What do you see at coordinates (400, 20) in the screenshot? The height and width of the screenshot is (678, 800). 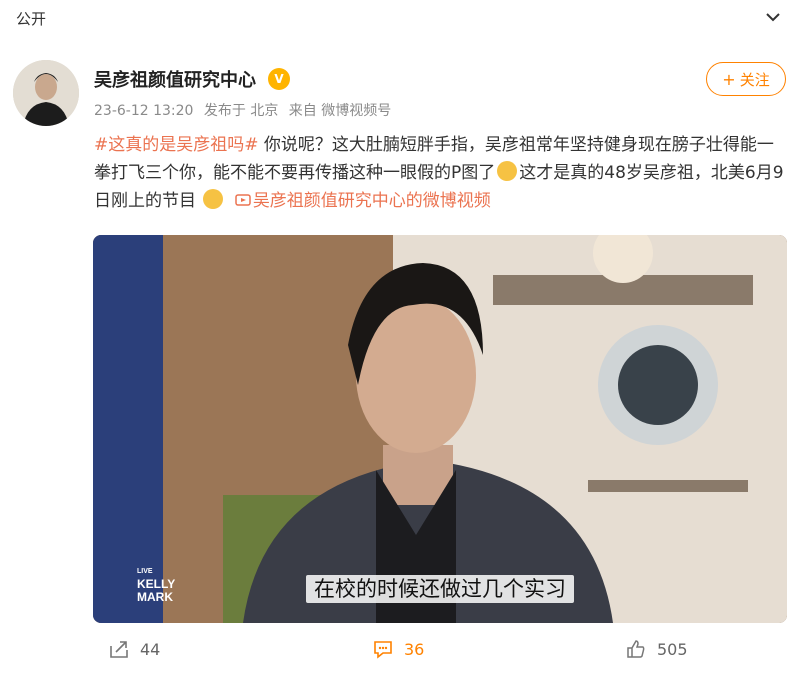 I see `top-bar: 公开` at bounding box center [400, 20].